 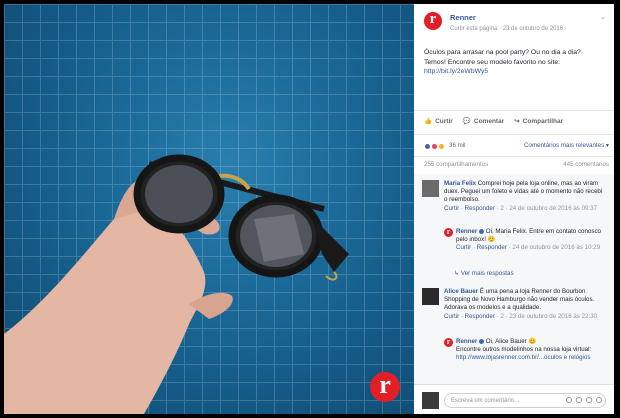 What do you see at coordinates (516, 146) in the screenshot?
I see `reactions-bar: 36 mil Comentários mais relevantes ▾` at bounding box center [516, 146].